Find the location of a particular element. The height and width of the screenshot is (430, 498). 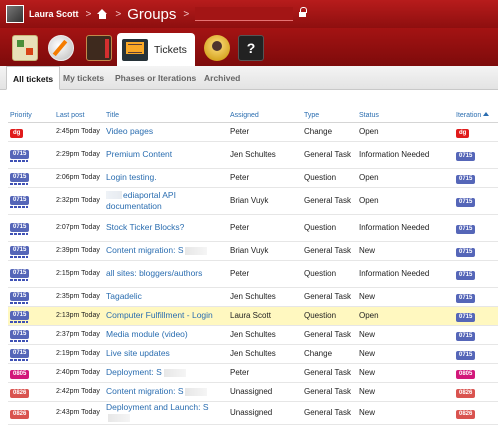

subtab-archived: Archived is located at coordinates (222, 78).